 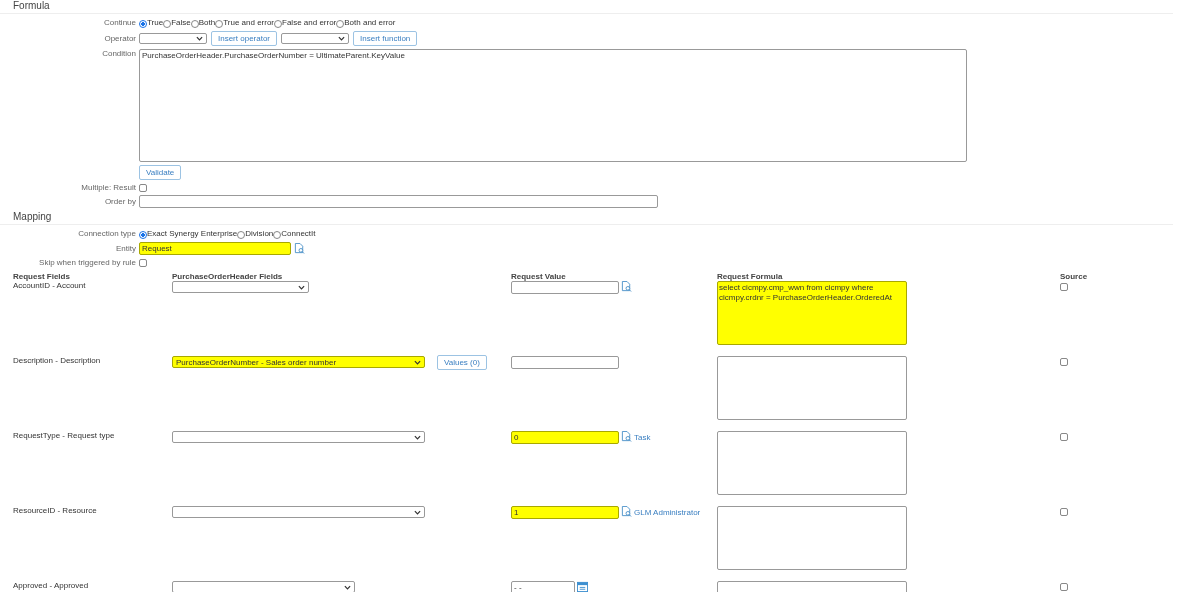 I want to click on radio-label: True and error, so click(x=249, y=22).